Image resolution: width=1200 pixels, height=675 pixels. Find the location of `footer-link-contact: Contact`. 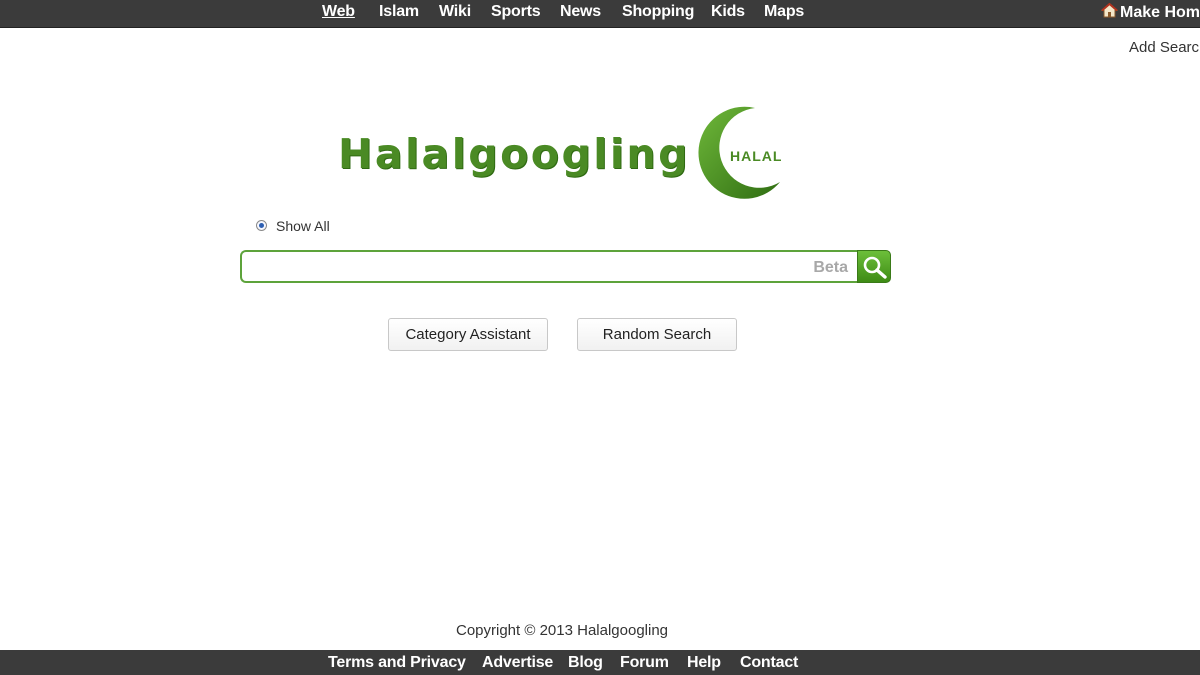

footer-link-contact: Contact is located at coordinates (769, 663).